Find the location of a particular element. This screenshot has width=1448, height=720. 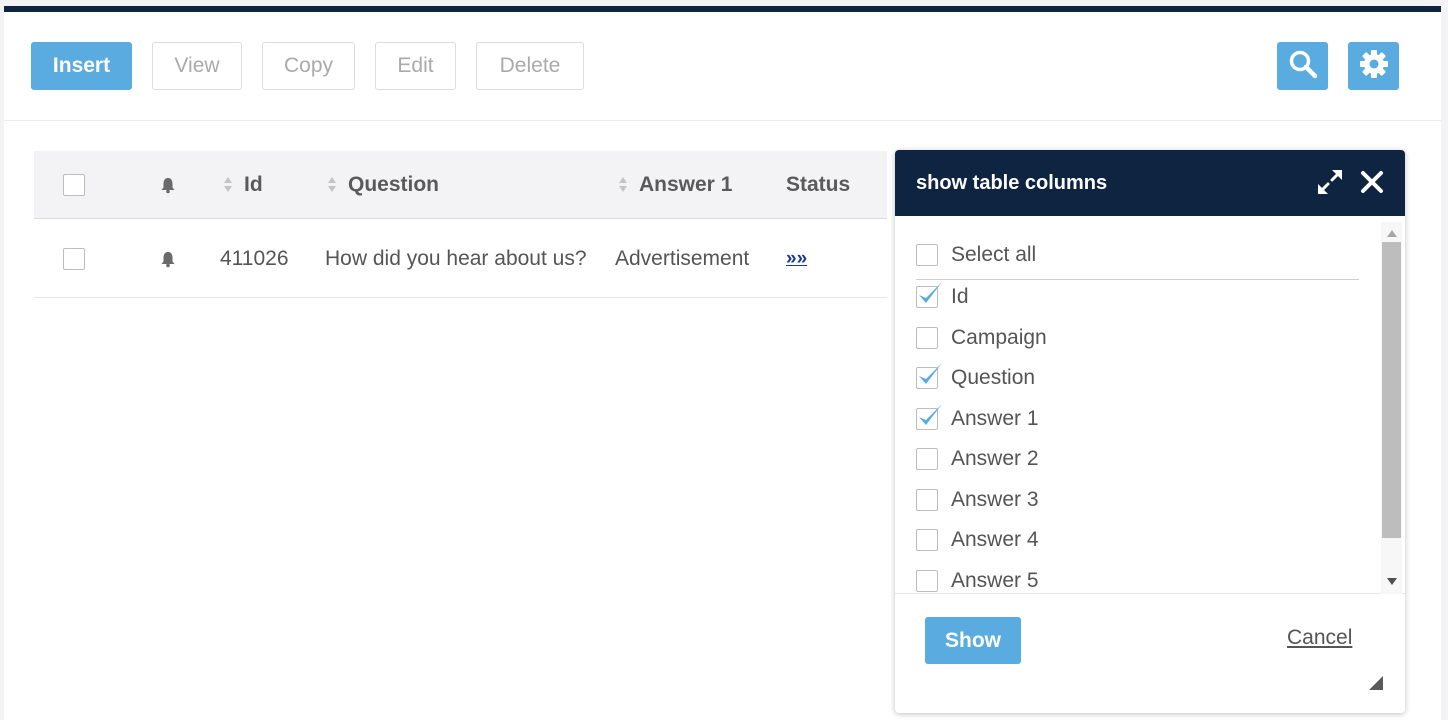

column-header-question: Question is located at coordinates (383, 185).